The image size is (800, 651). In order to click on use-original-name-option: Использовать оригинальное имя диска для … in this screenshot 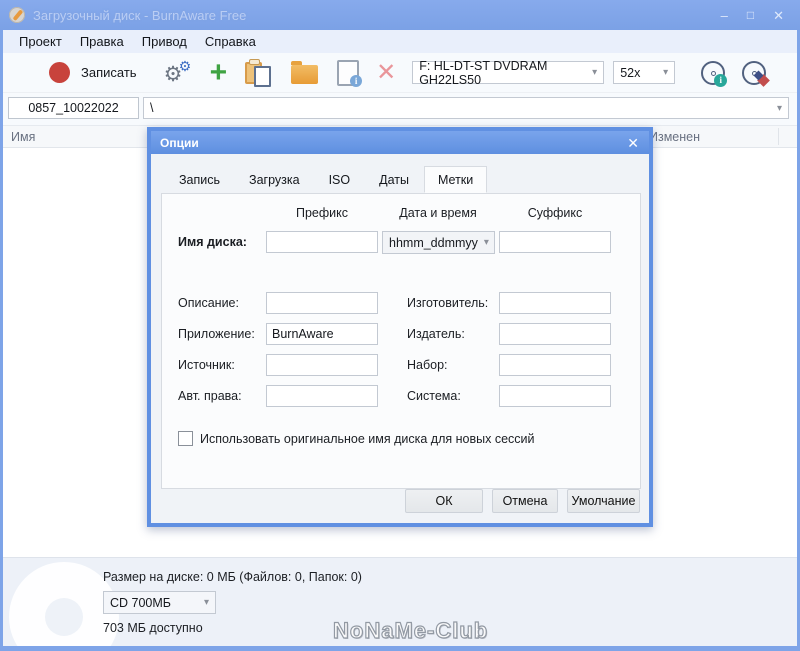, I will do `click(356, 438)`.